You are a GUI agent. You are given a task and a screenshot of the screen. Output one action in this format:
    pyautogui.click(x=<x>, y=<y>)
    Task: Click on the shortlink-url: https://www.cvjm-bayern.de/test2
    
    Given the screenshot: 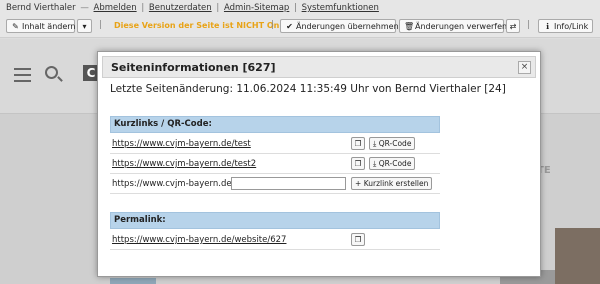 What is the action you would take?
    pyautogui.click(x=184, y=164)
    